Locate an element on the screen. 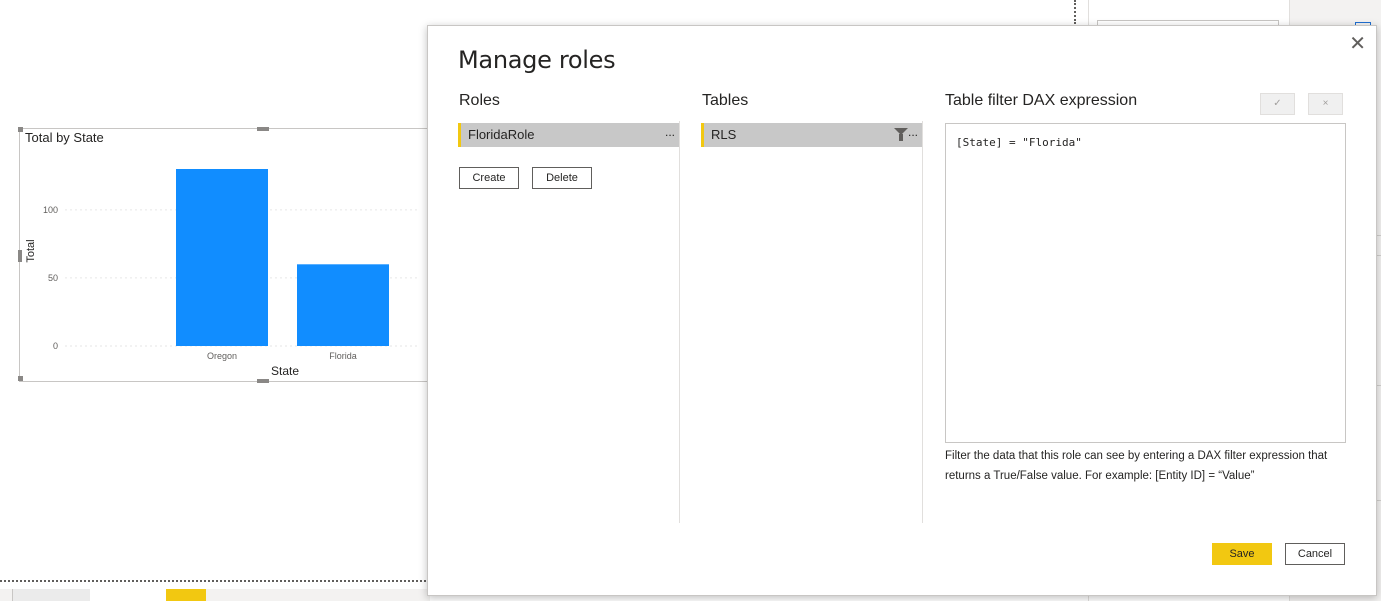 The image size is (1381, 601). page-boundary-vertical is located at coordinates (1075, 12).